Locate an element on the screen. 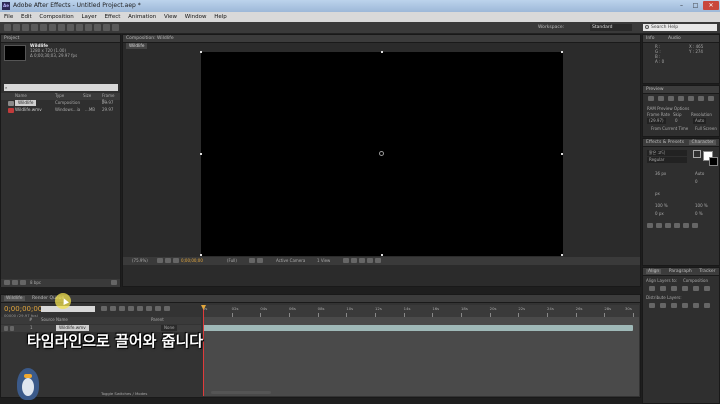 The image size is (720, 404). eyedropper-icon is located at coordinates (697, 154).